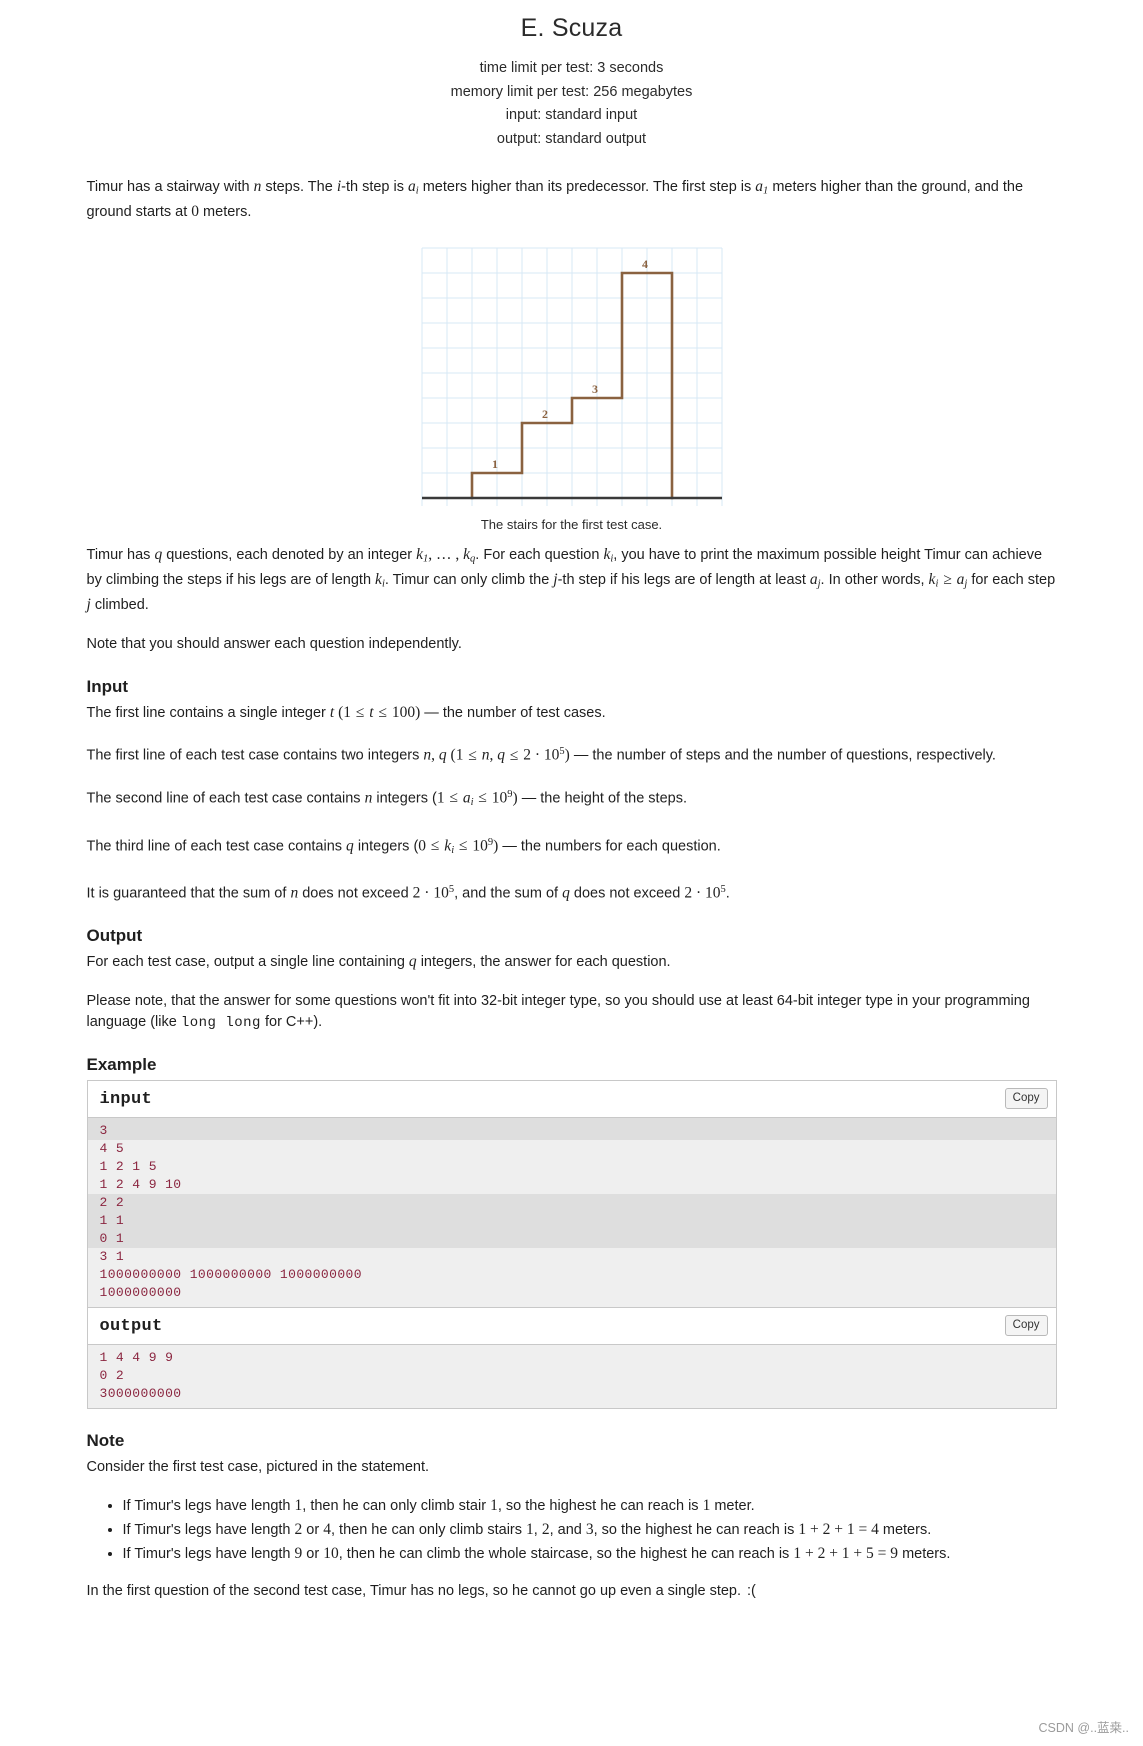 The height and width of the screenshot is (1746, 1143). I want to click on copy-output-button: Copy, so click(1026, 1326).